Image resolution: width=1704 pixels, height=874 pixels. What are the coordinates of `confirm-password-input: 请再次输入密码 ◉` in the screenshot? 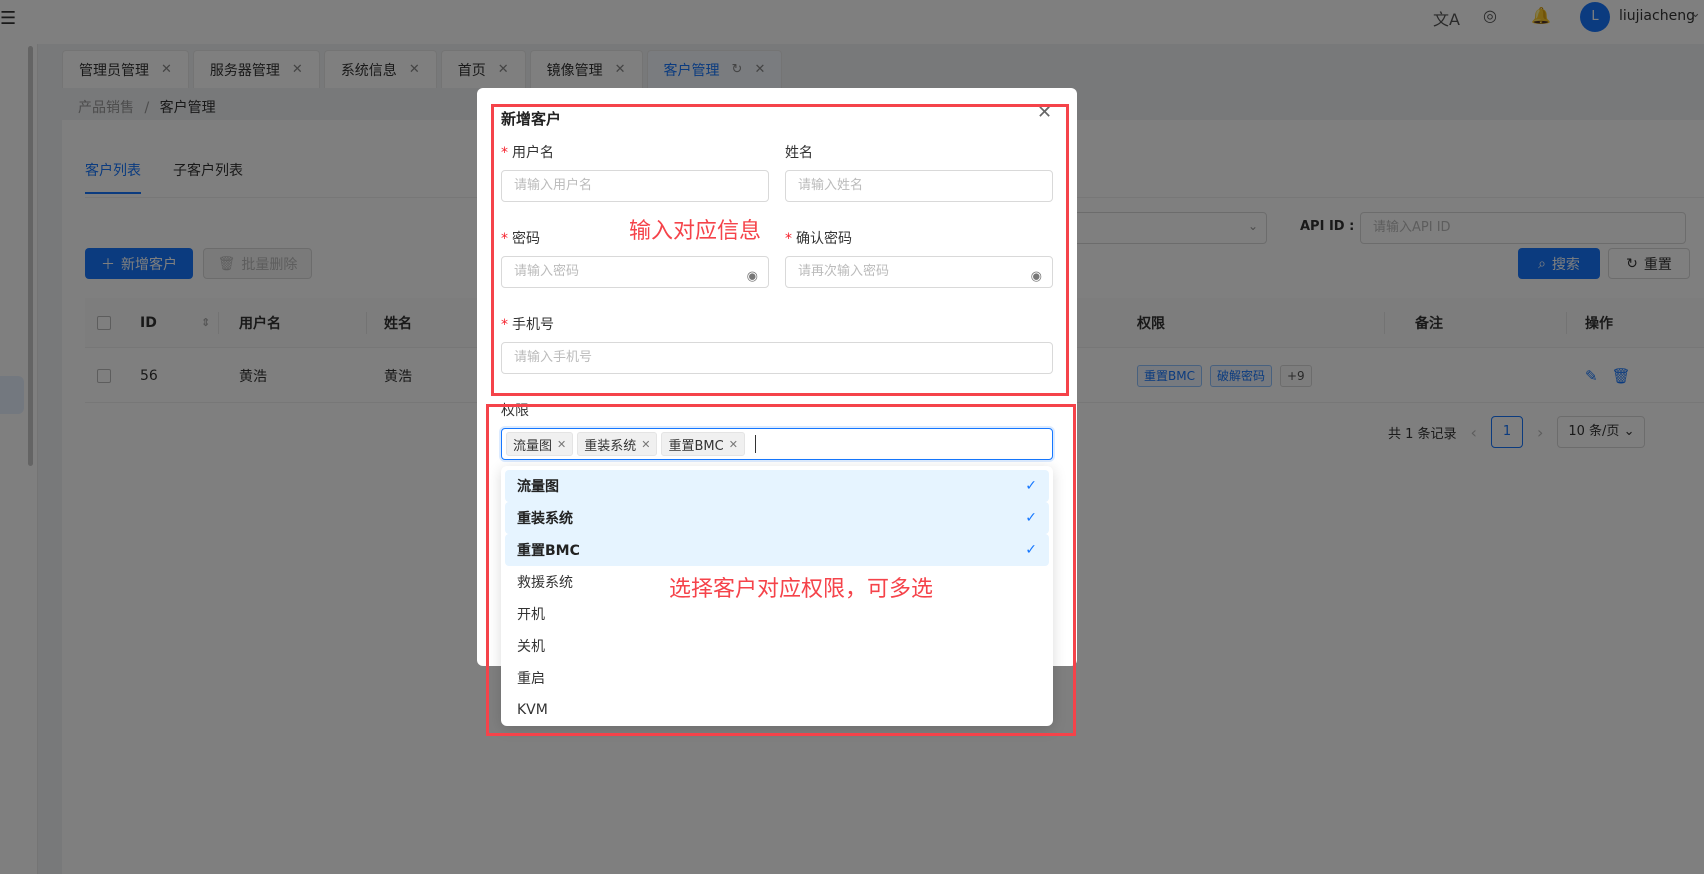 It's located at (919, 272).